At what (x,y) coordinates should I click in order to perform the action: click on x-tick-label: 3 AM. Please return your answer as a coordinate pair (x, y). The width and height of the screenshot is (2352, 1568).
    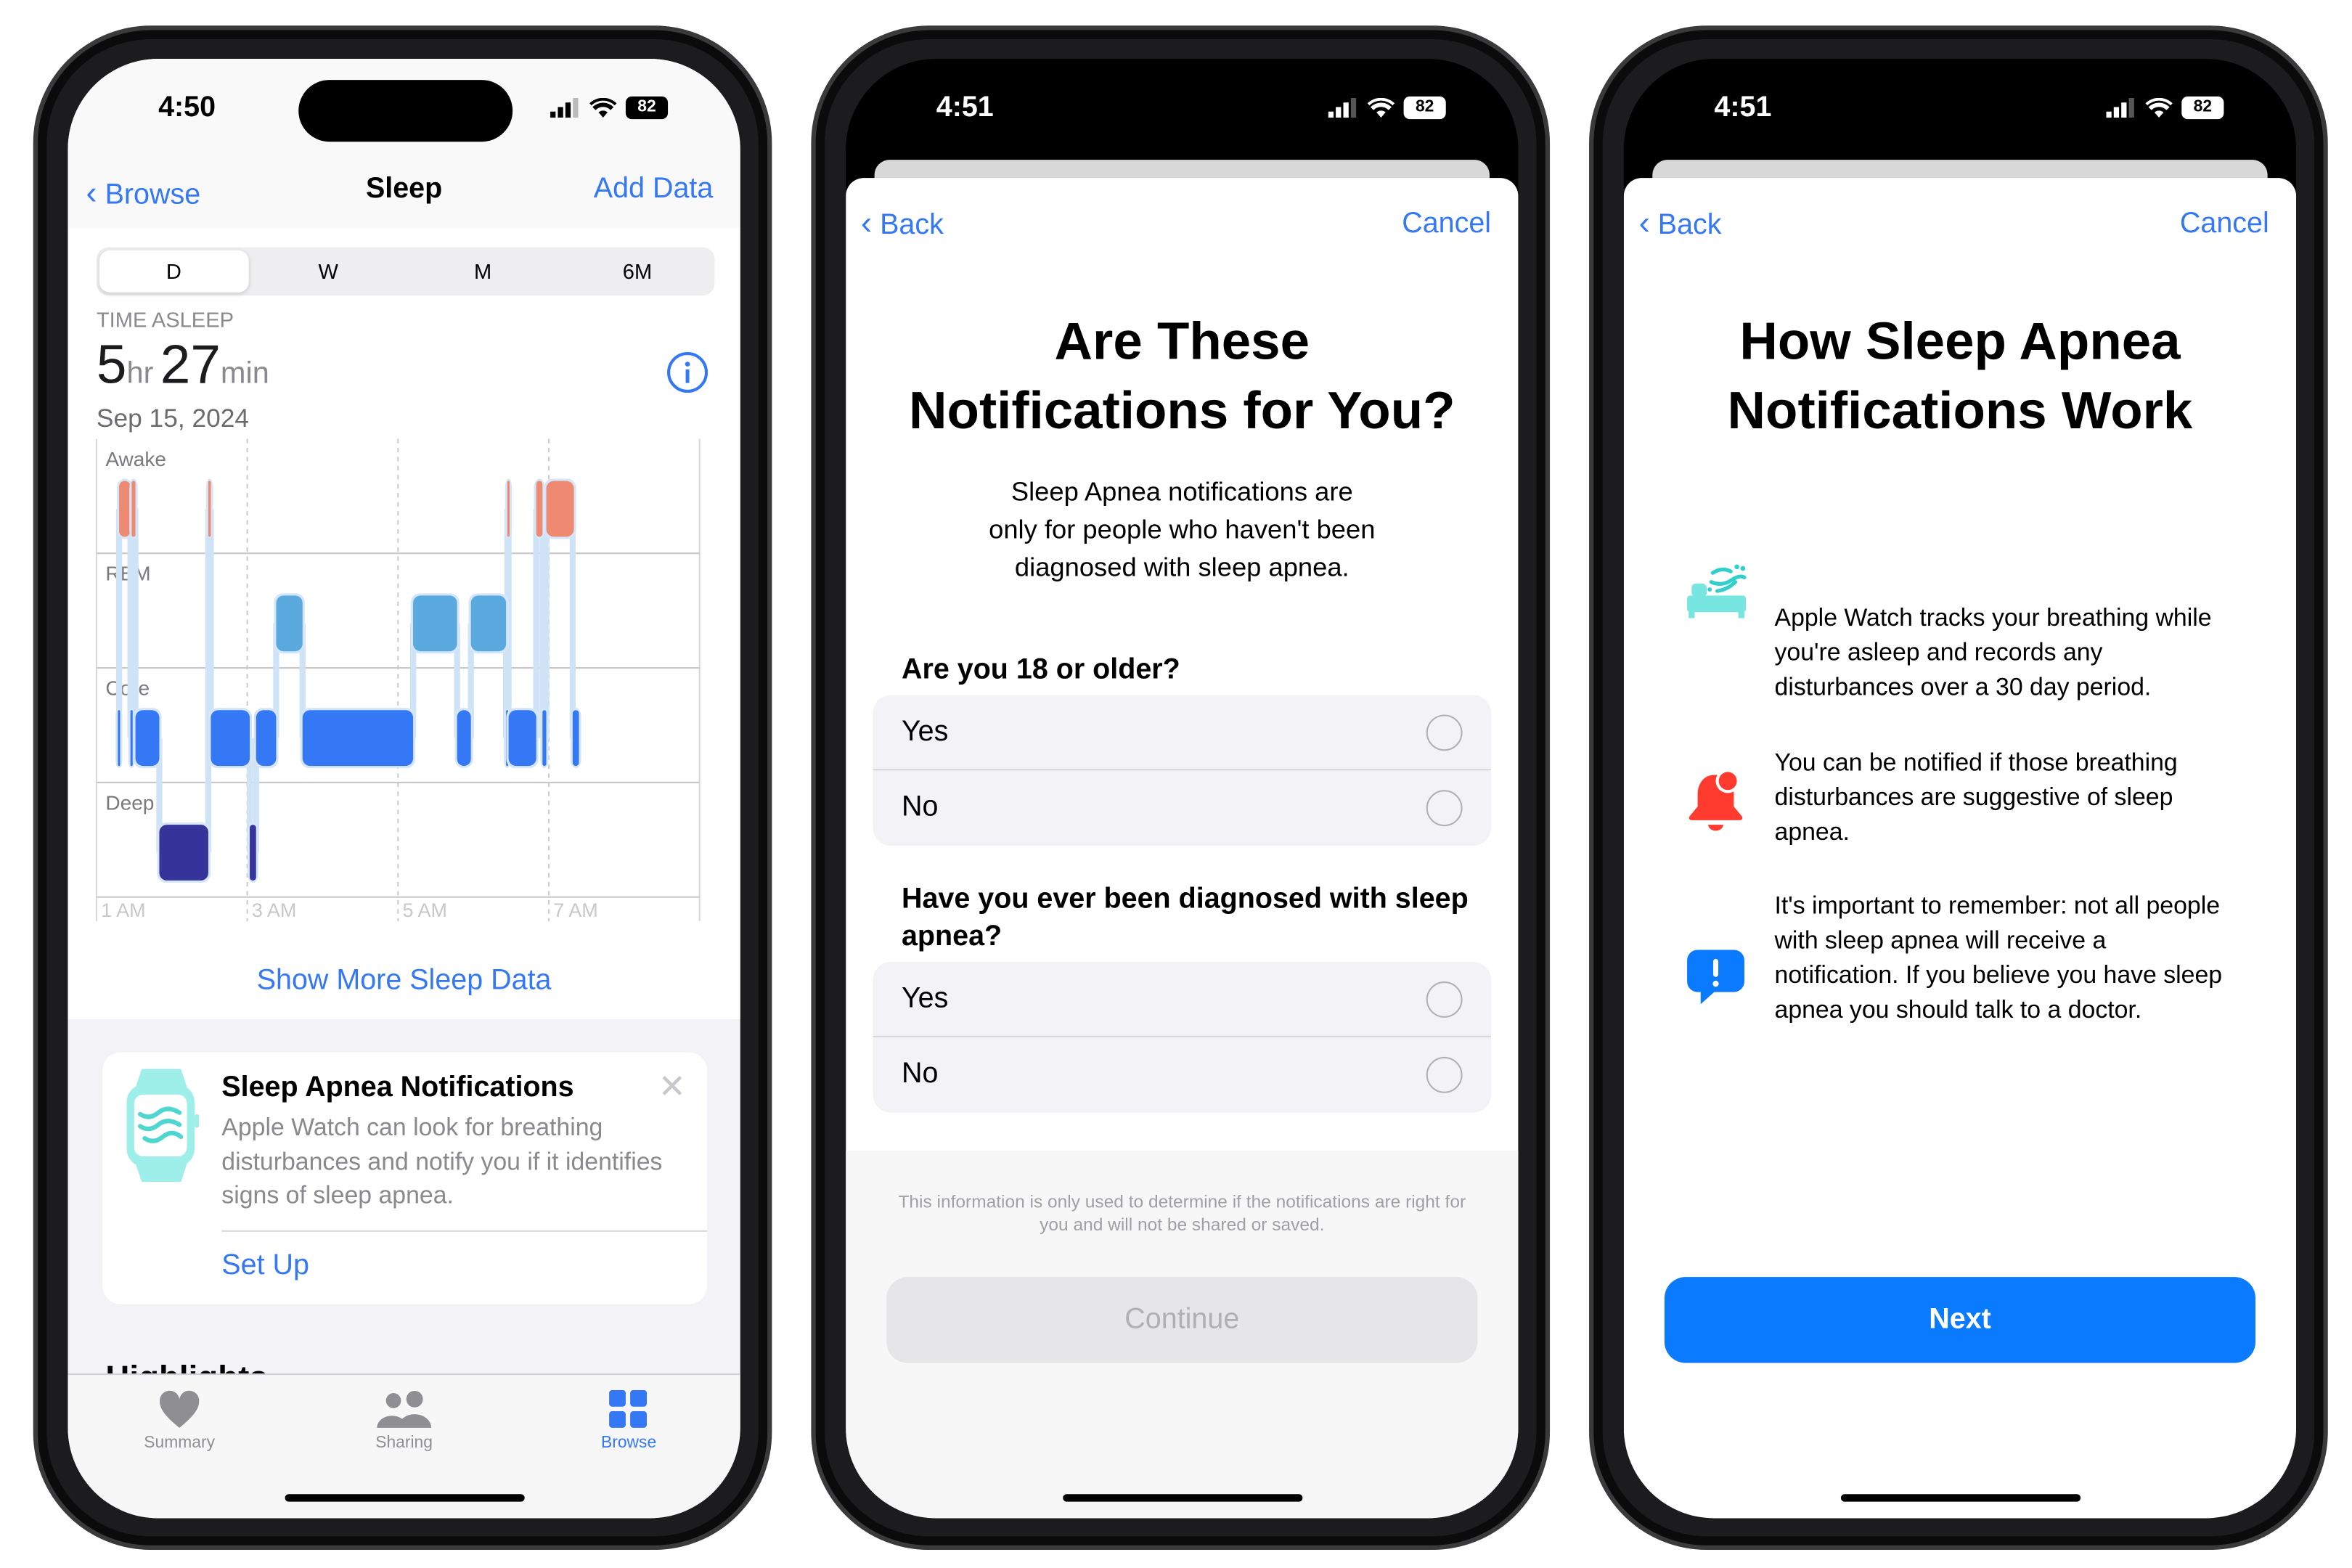
    Looking at the image, I should click on (274, 910).